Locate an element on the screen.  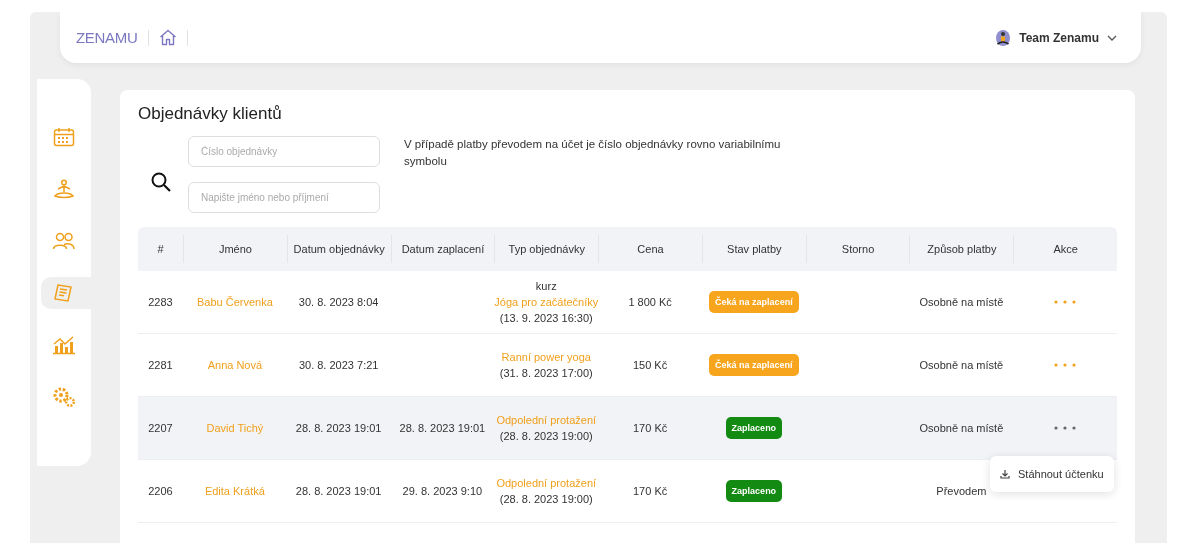
course-link: Ranní power yoga is located at coordinates (546, 357).